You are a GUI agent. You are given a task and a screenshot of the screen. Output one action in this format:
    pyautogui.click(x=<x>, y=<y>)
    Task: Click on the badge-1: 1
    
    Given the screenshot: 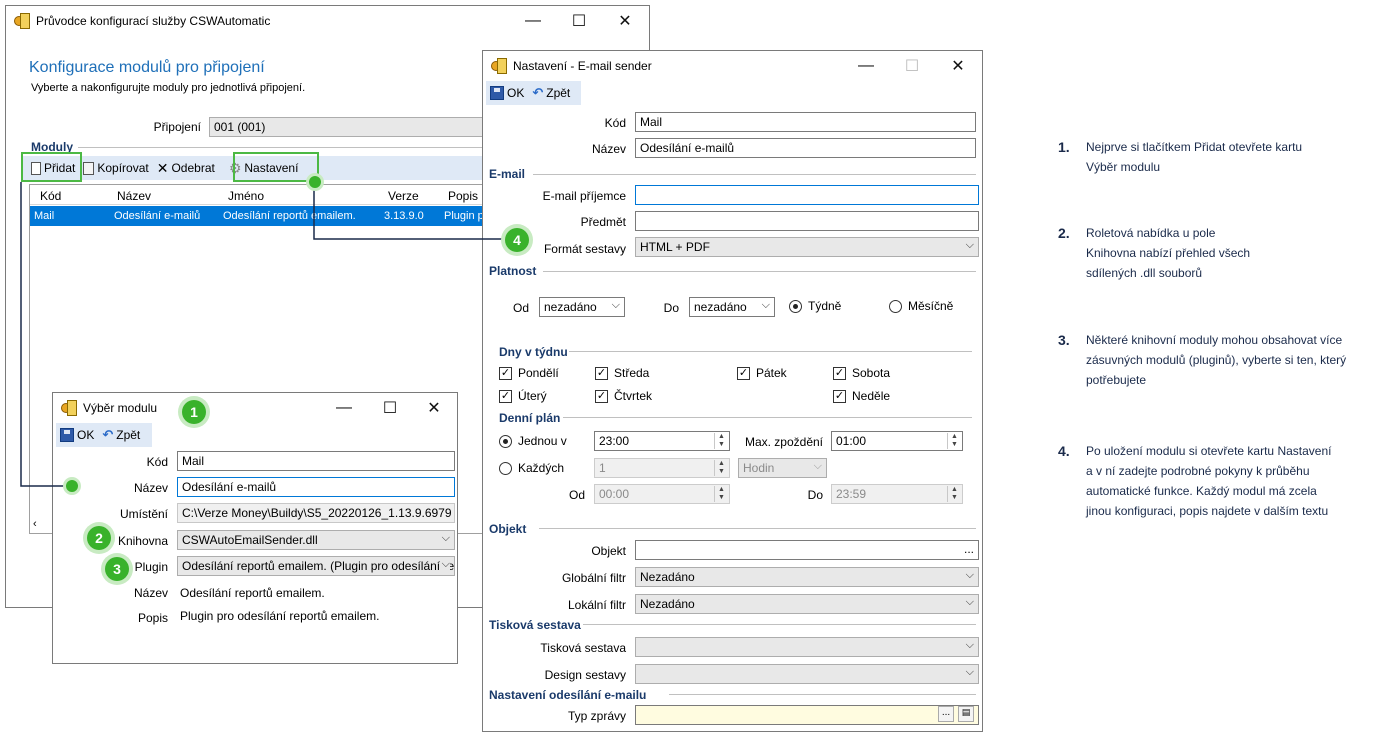 What is the action you would take?
    pyautogui.click(x=194, y=412)
    